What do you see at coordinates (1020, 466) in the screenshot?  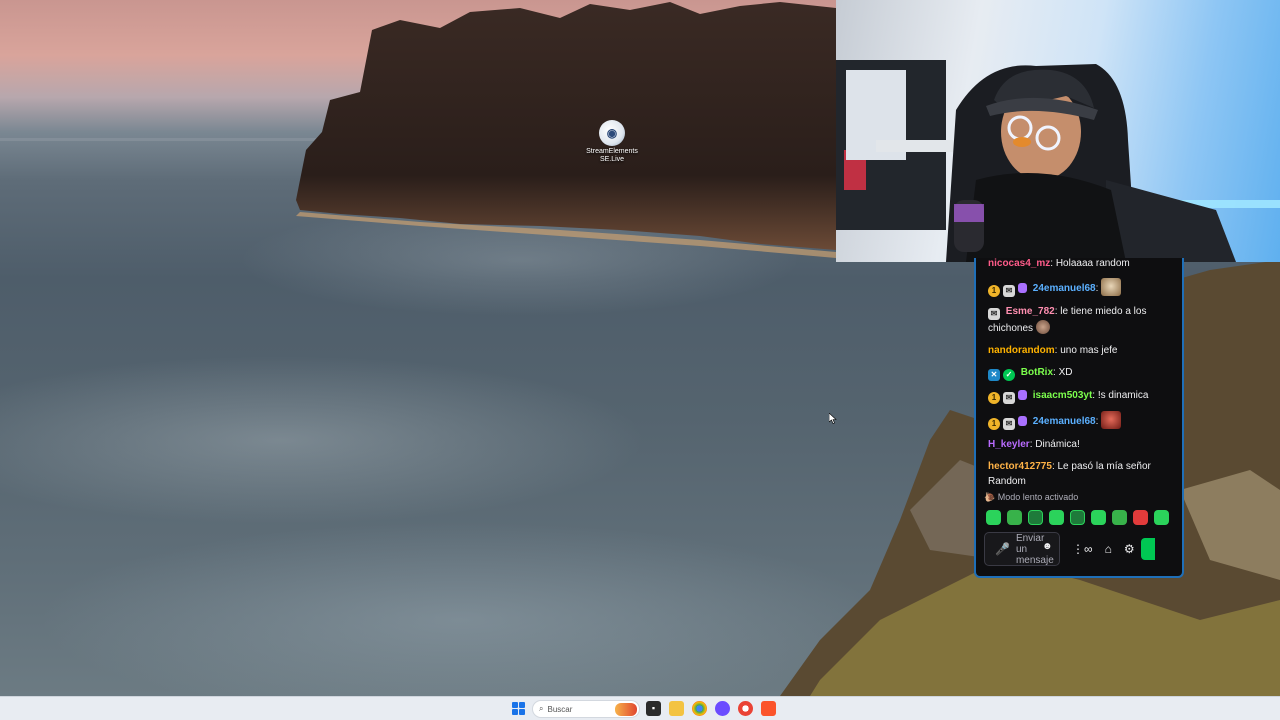 I see `chat-username: hector412775` at bounding box center [1020, 466].